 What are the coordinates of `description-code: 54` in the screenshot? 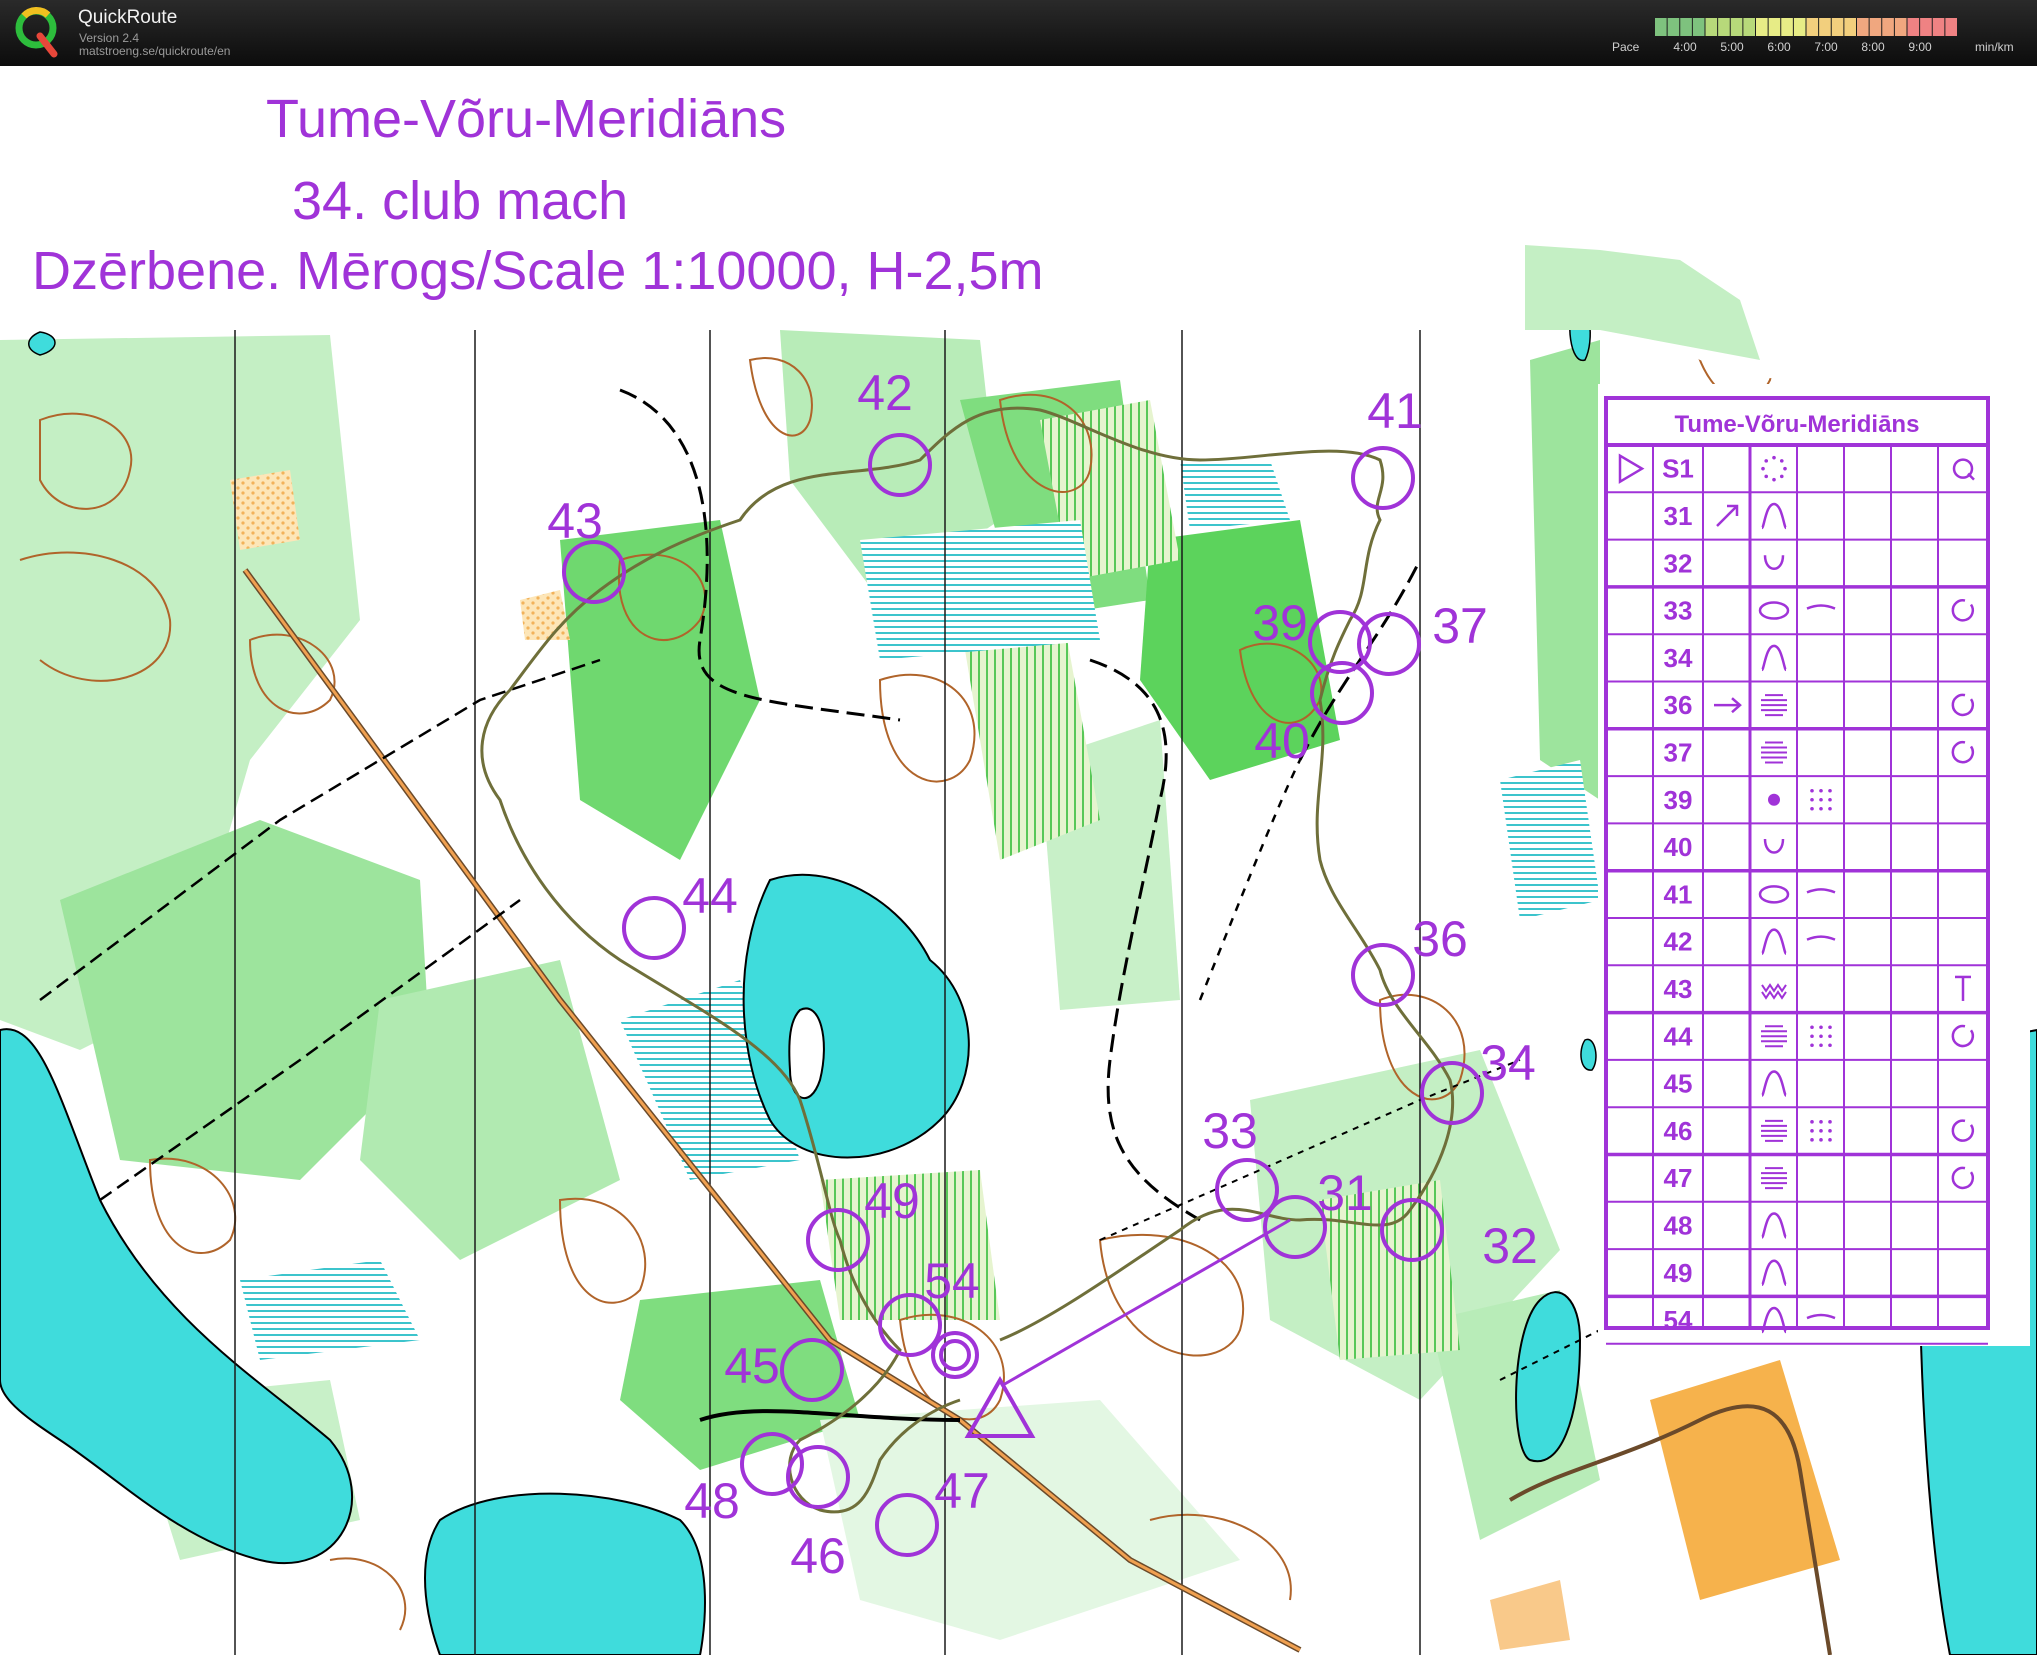 It's located at (1678, 1320).